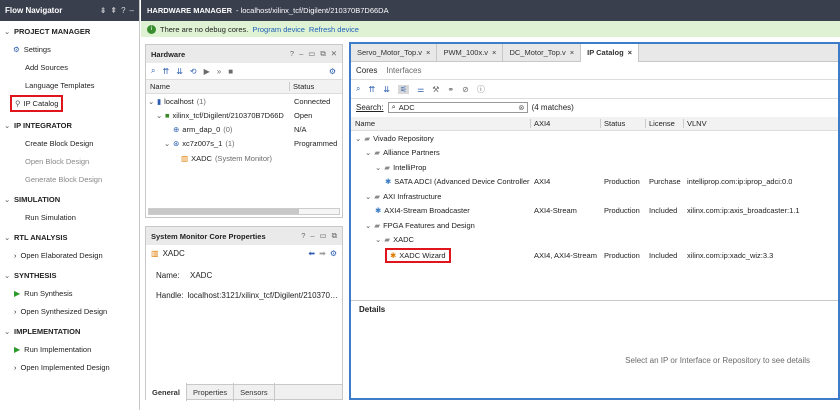 This screenshot has width=840, height=410. What do you see at coordinates (193, 71) in the screenshot?
I see `auto-connect-icon: ⟲` at bounding box center [193, 71].